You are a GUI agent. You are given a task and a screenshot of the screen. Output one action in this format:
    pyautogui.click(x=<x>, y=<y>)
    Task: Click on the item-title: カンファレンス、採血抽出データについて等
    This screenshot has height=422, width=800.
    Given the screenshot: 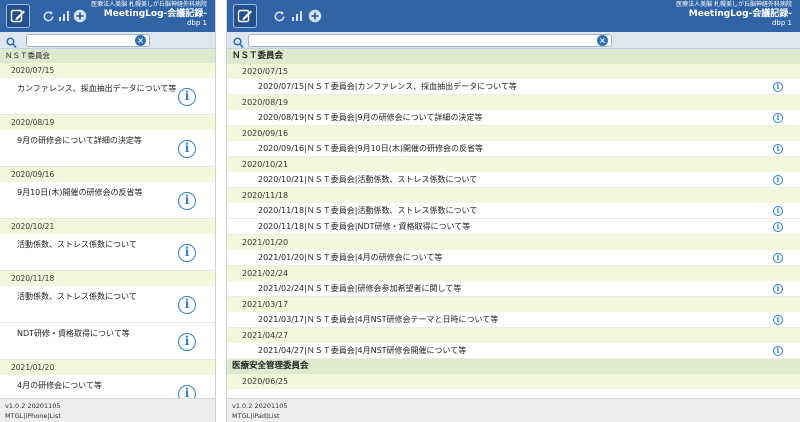 What is the action you would take?
    pyautogui.click(x=97, y=88)
    